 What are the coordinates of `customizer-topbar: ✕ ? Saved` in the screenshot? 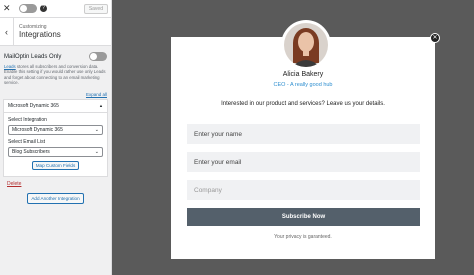 It's located at (55, 9).